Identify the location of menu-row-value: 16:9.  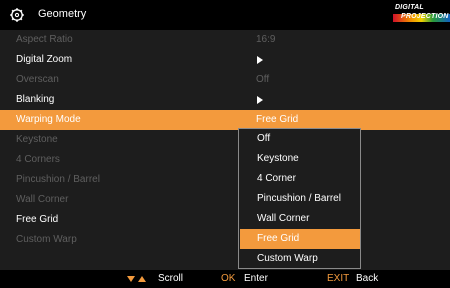
(266, 39).